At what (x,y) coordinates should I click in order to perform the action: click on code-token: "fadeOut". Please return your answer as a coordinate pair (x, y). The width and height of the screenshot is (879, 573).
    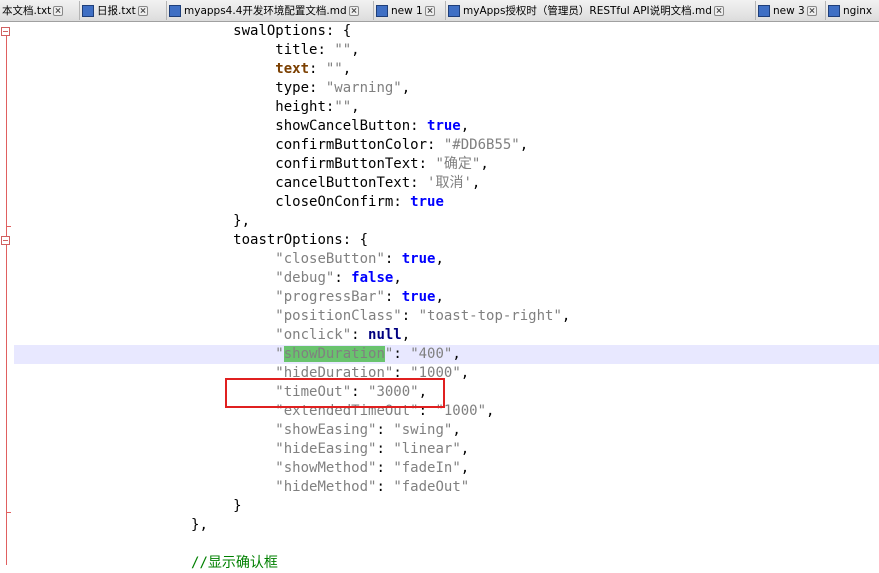
    Looking at the image, I should click on (431, 487).